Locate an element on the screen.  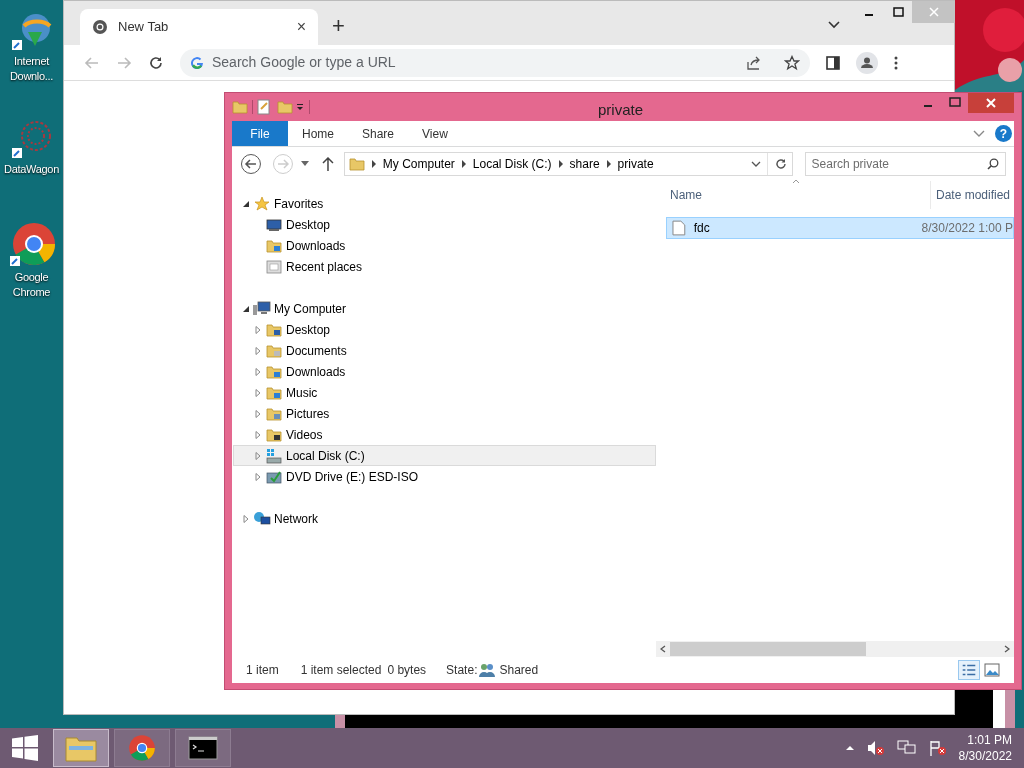
thumbnail-view-icon is located at coordinates (992, 670).